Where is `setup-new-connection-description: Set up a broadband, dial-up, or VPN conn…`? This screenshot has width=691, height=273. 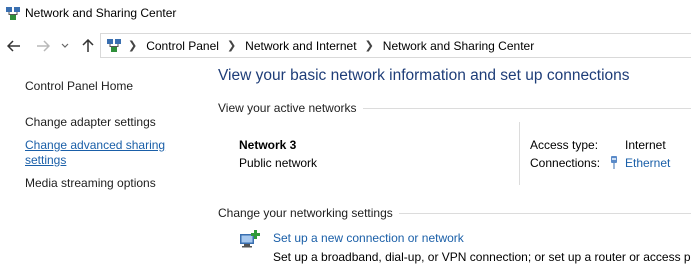 setup-new-connection-description: Set up a broadband, dial-up, or VPN conn… is located at coordinates (482, 257).